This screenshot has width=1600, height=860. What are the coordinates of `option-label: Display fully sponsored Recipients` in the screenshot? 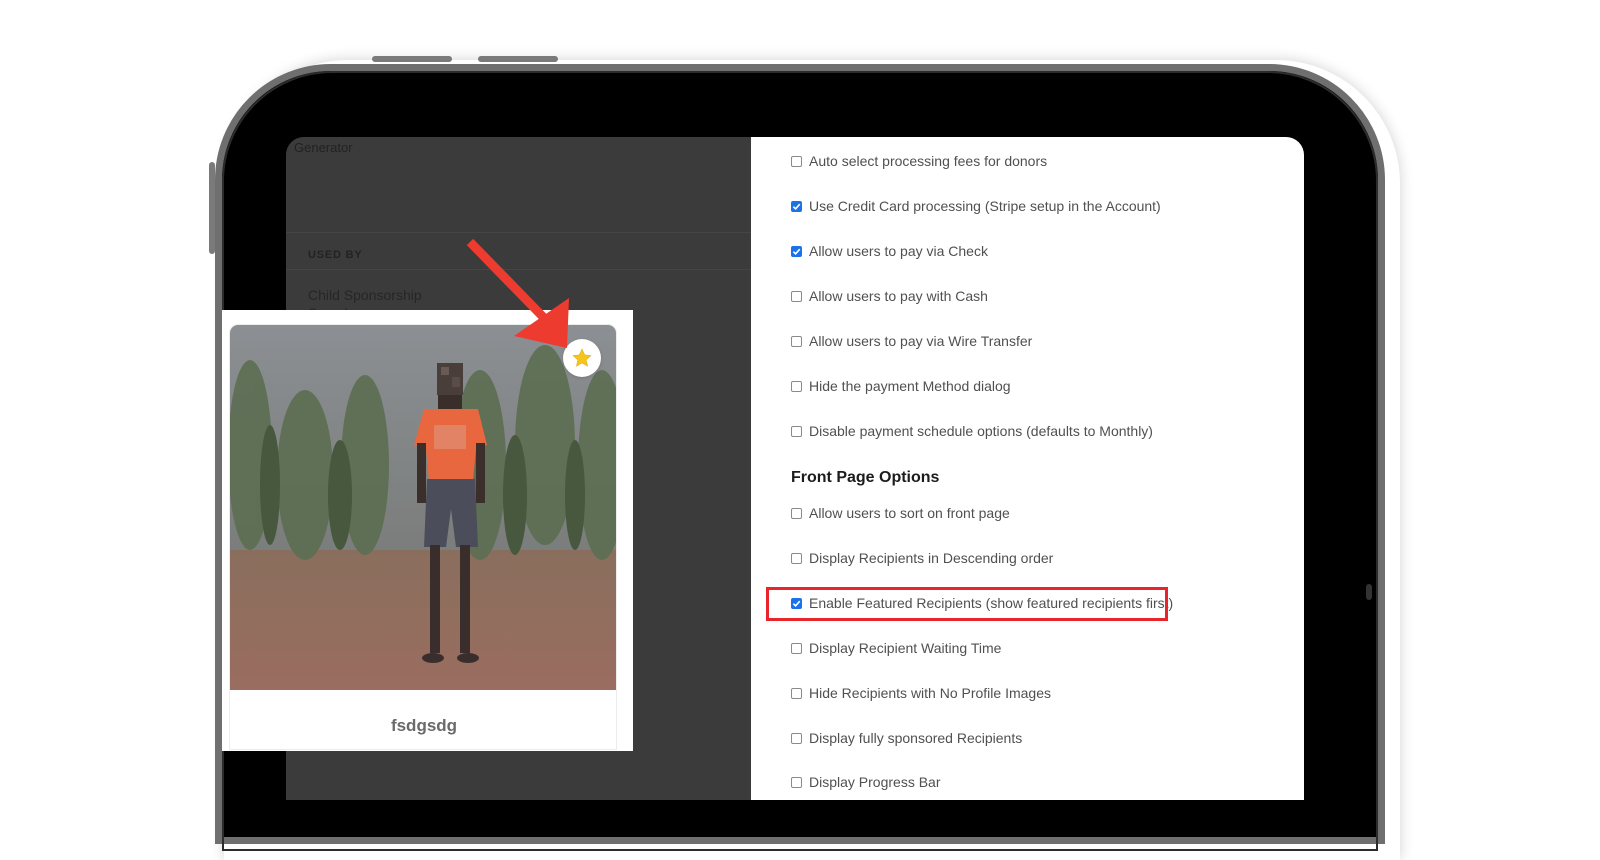 It's located at (916, 738).